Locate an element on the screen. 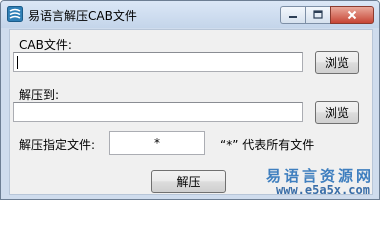  extract-to-label: 解压到: is located at coordinates (39, 95).